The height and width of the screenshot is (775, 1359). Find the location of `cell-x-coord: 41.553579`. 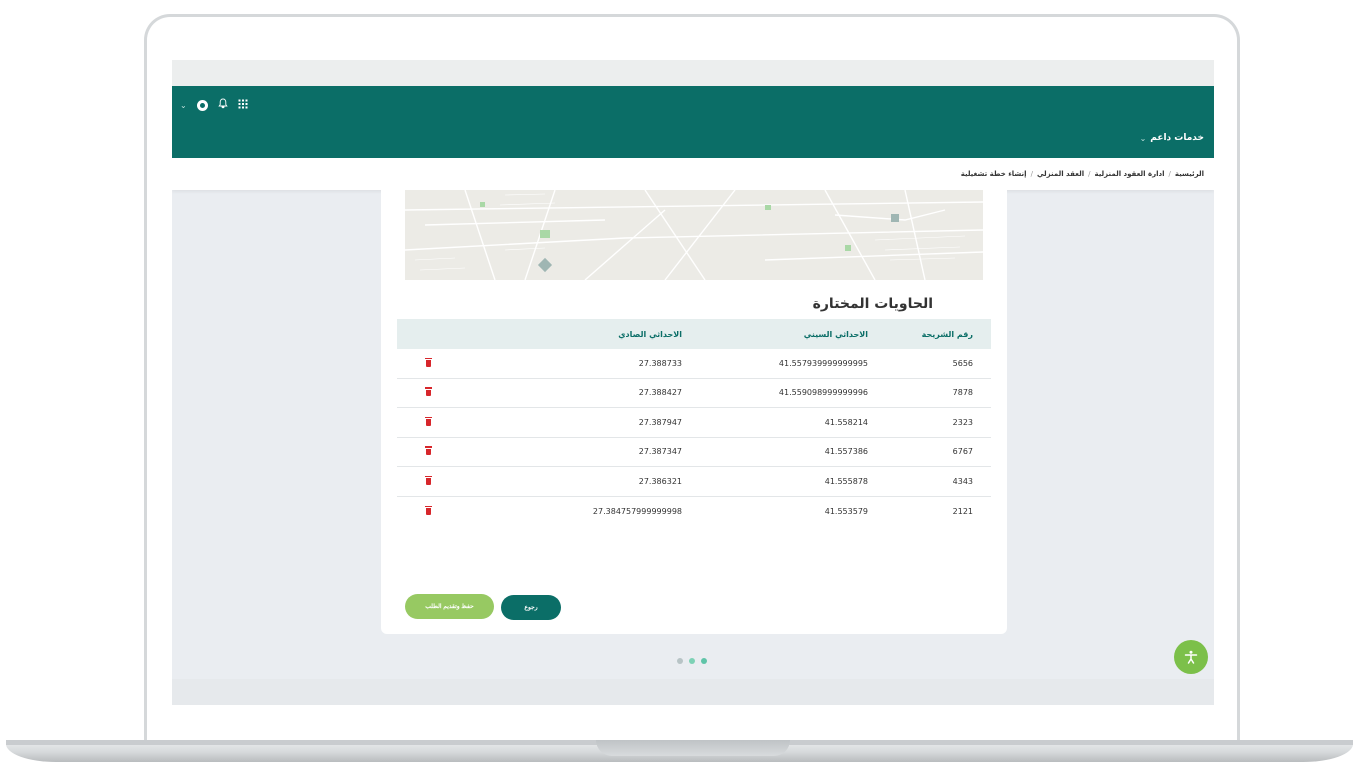

cell-x-coord: 41.553579 is located at coordinates (846, 511).